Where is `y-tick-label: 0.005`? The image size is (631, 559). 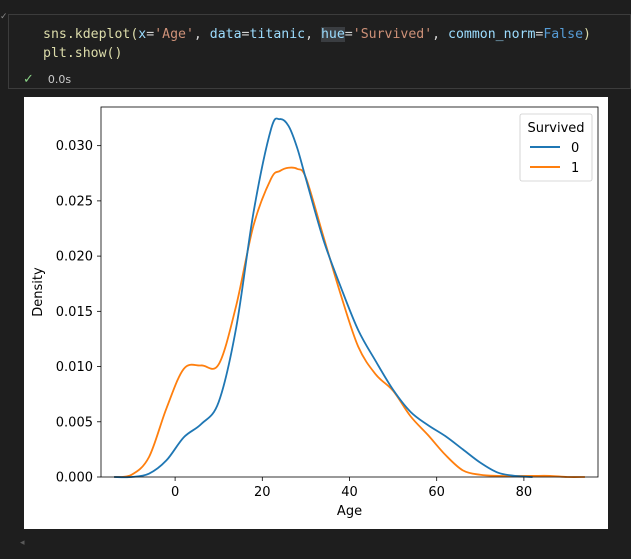 y-tick-label: 0.005 is located at coordinates (74, 422).